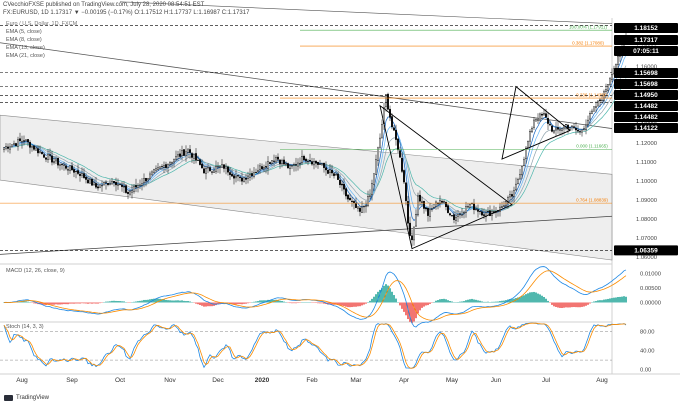 The image size is (680, 404). I want to click on ema13-label: EMA (13, close), so click(25, 48).